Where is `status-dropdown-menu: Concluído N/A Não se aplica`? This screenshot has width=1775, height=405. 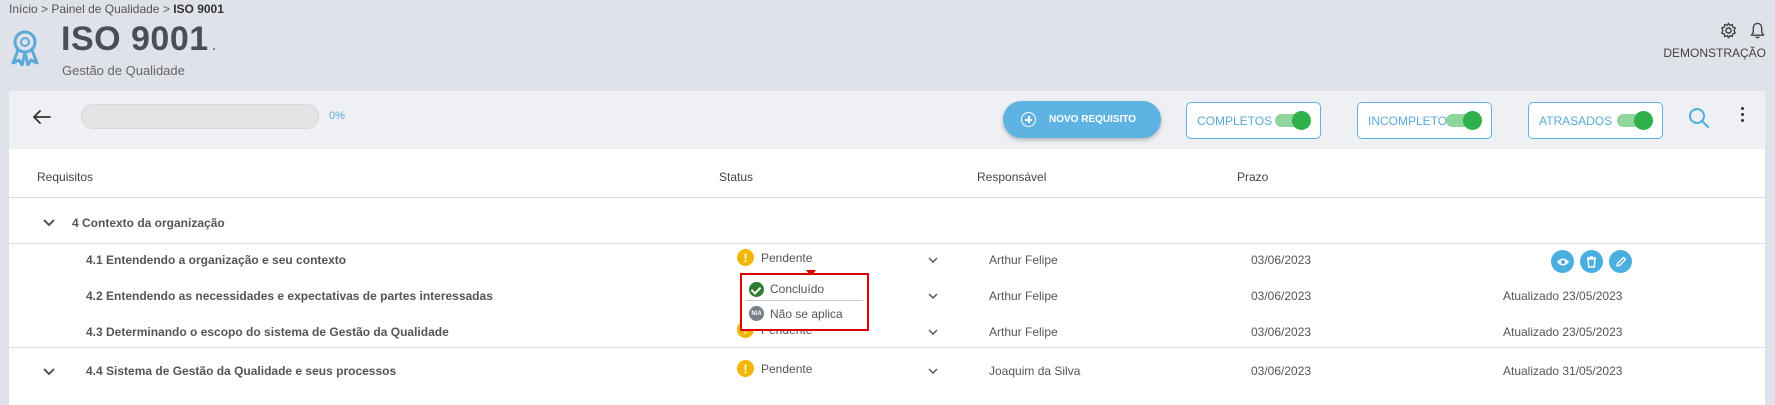 status-dropdown-menu: Concluído N/A Não se aplica is located at coordinates (804, 302).